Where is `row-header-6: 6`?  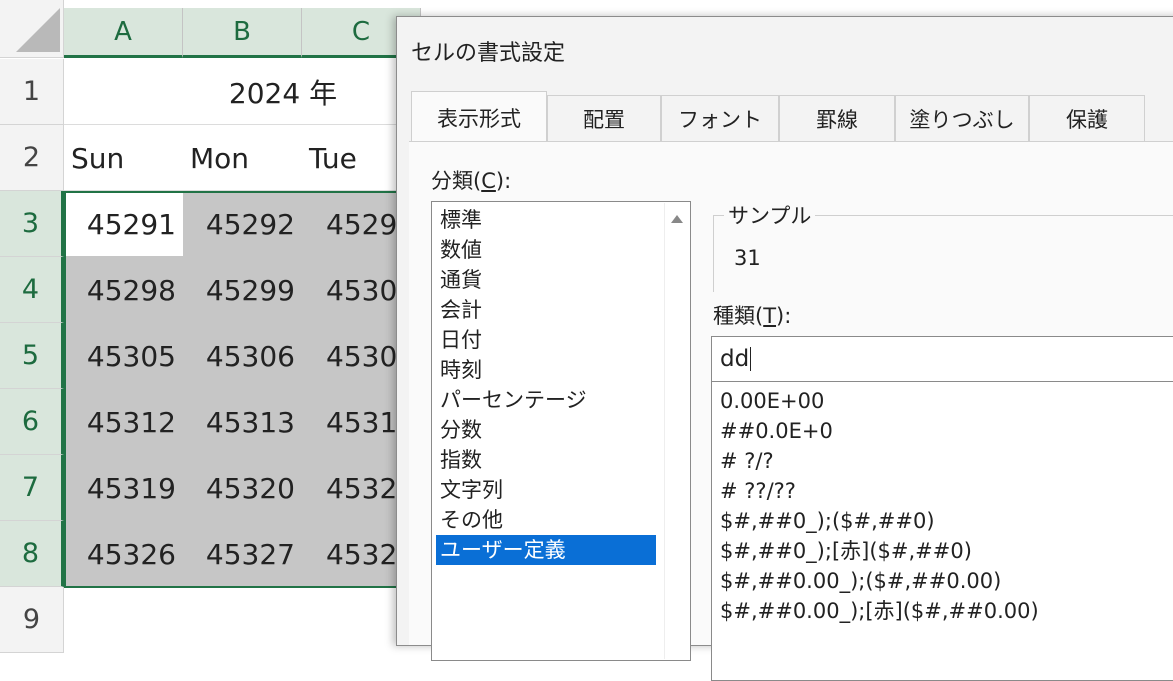 row-header-6: 6 is located at coordinates (32, 422).